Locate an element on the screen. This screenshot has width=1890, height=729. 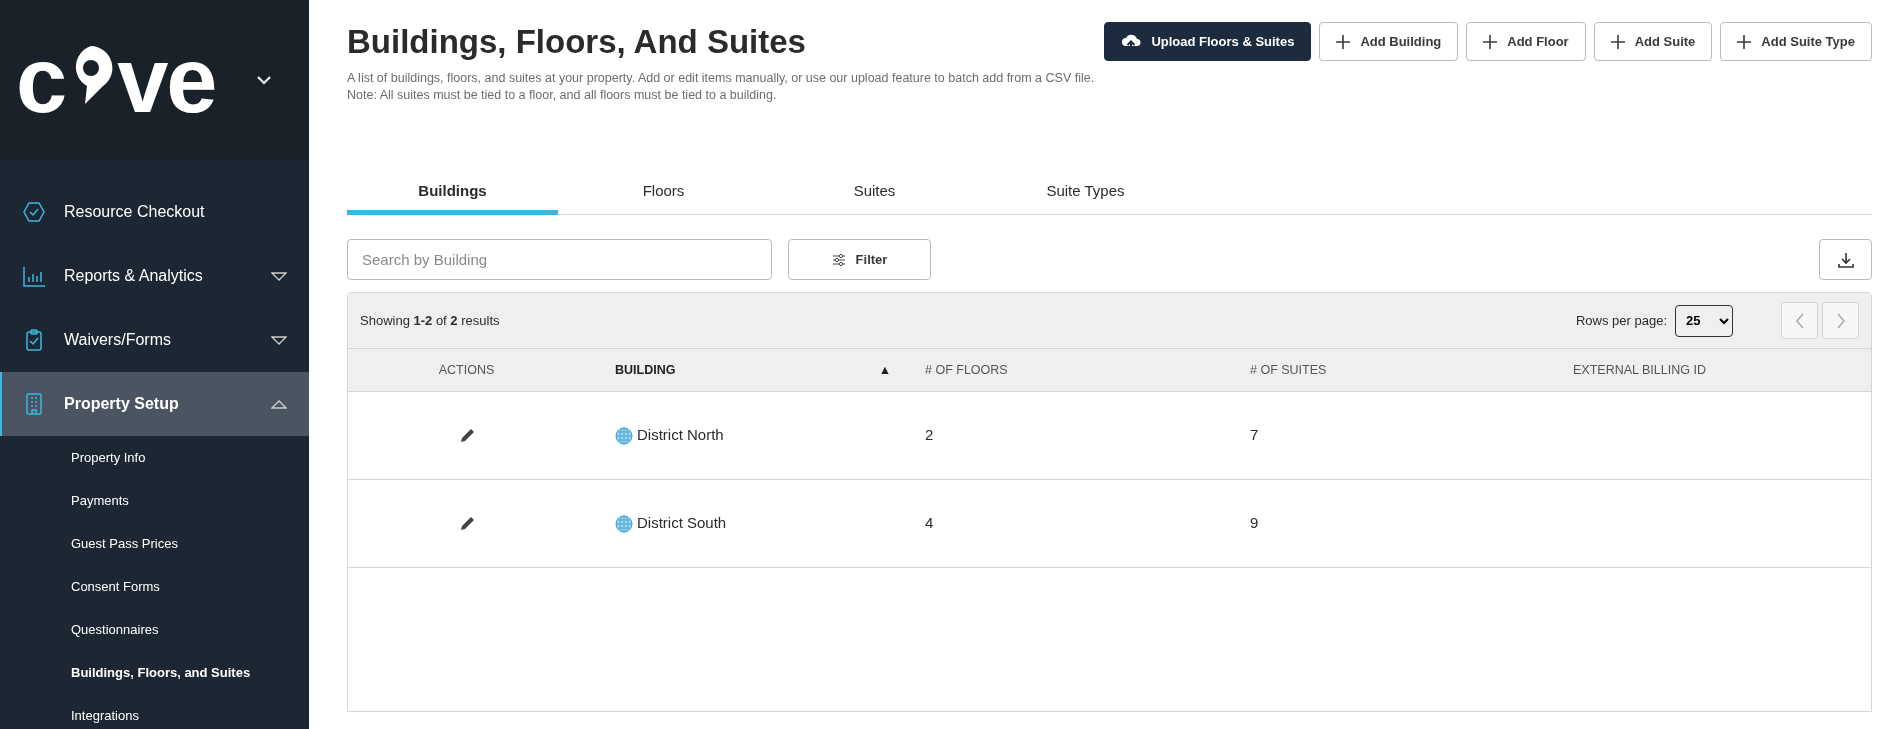
table-cell-text: 2 is located at coordinates (929, 435).